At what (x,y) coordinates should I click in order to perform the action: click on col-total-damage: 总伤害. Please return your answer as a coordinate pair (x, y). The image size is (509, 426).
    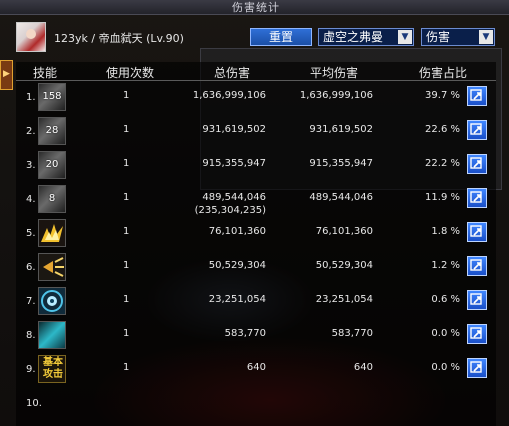
    Looking at the image, I should click on (232, 73).